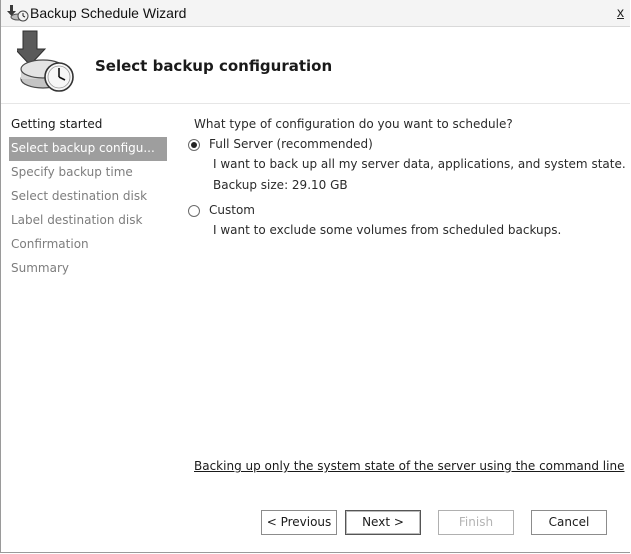  I want to click on finish-button: Finish, so click(476, 522).